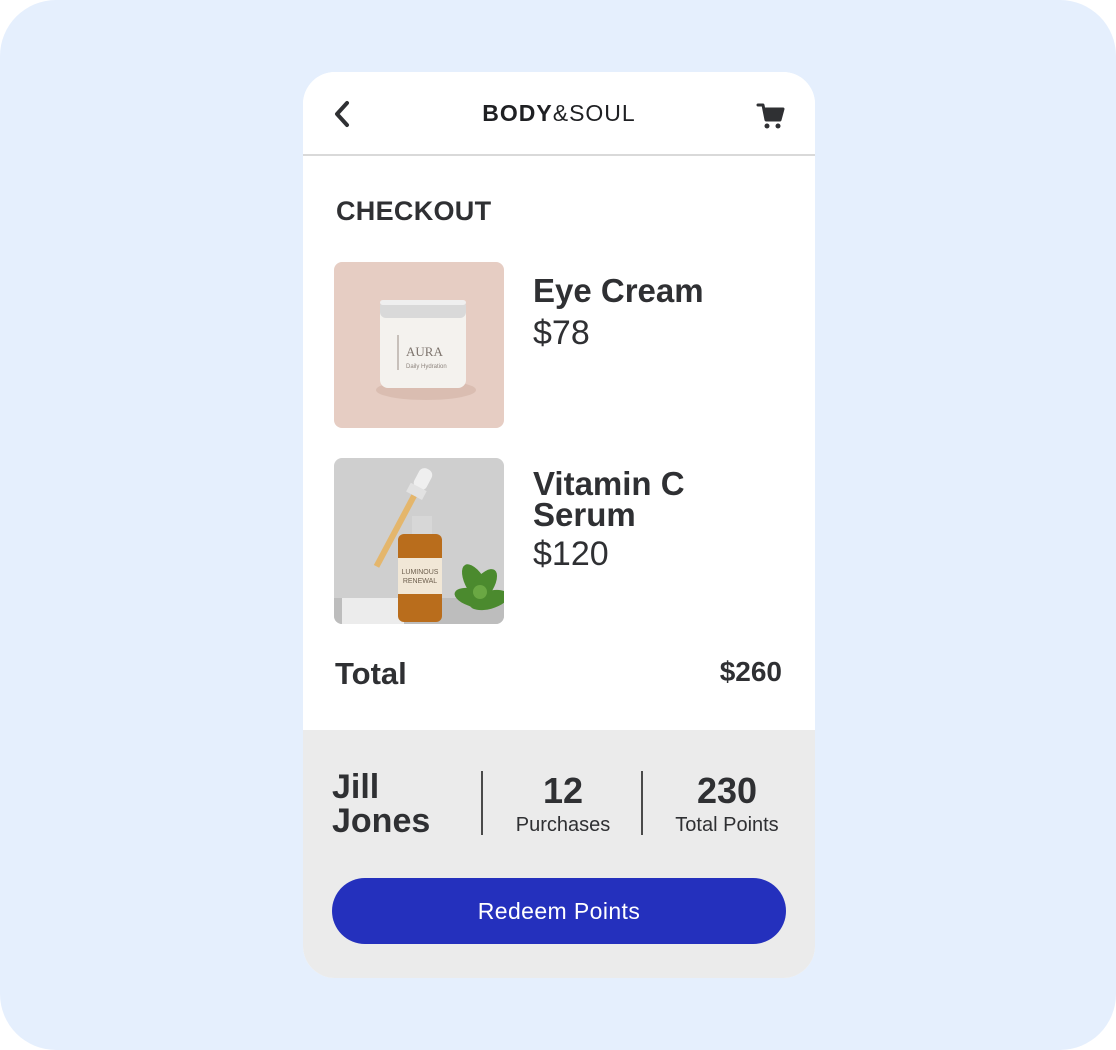 This screenshot has height=1050, width=1116. Describe the element at coordinates (559, 911) in the screenshot. I see `redeem-points-button: Redeem Points` at that location.